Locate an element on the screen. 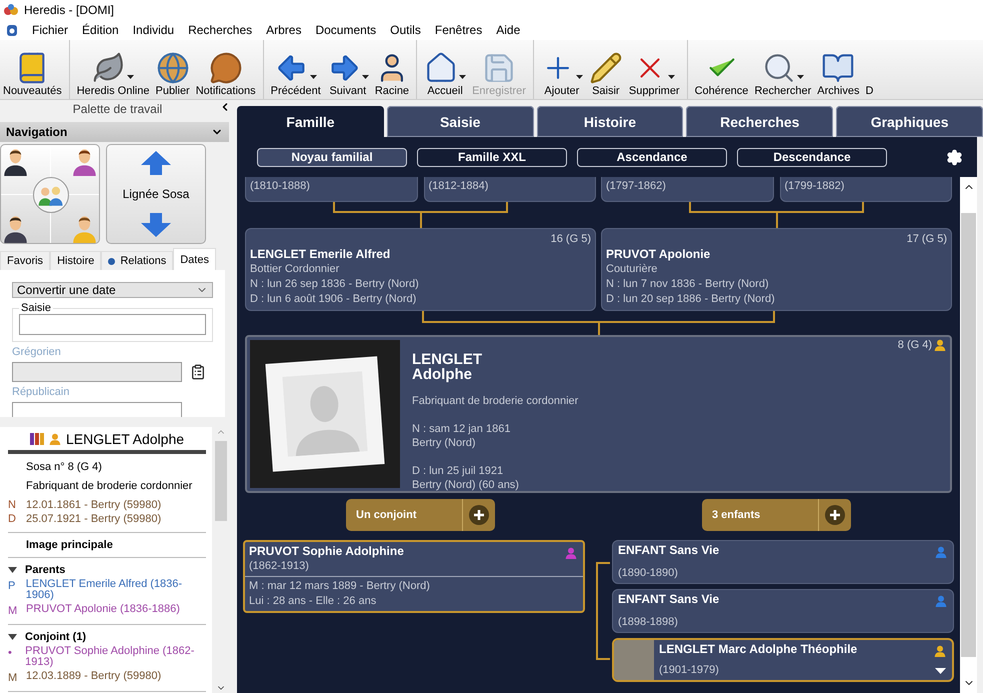  grandparent-card: (1797-1862) is located at coordinates (687, 189).